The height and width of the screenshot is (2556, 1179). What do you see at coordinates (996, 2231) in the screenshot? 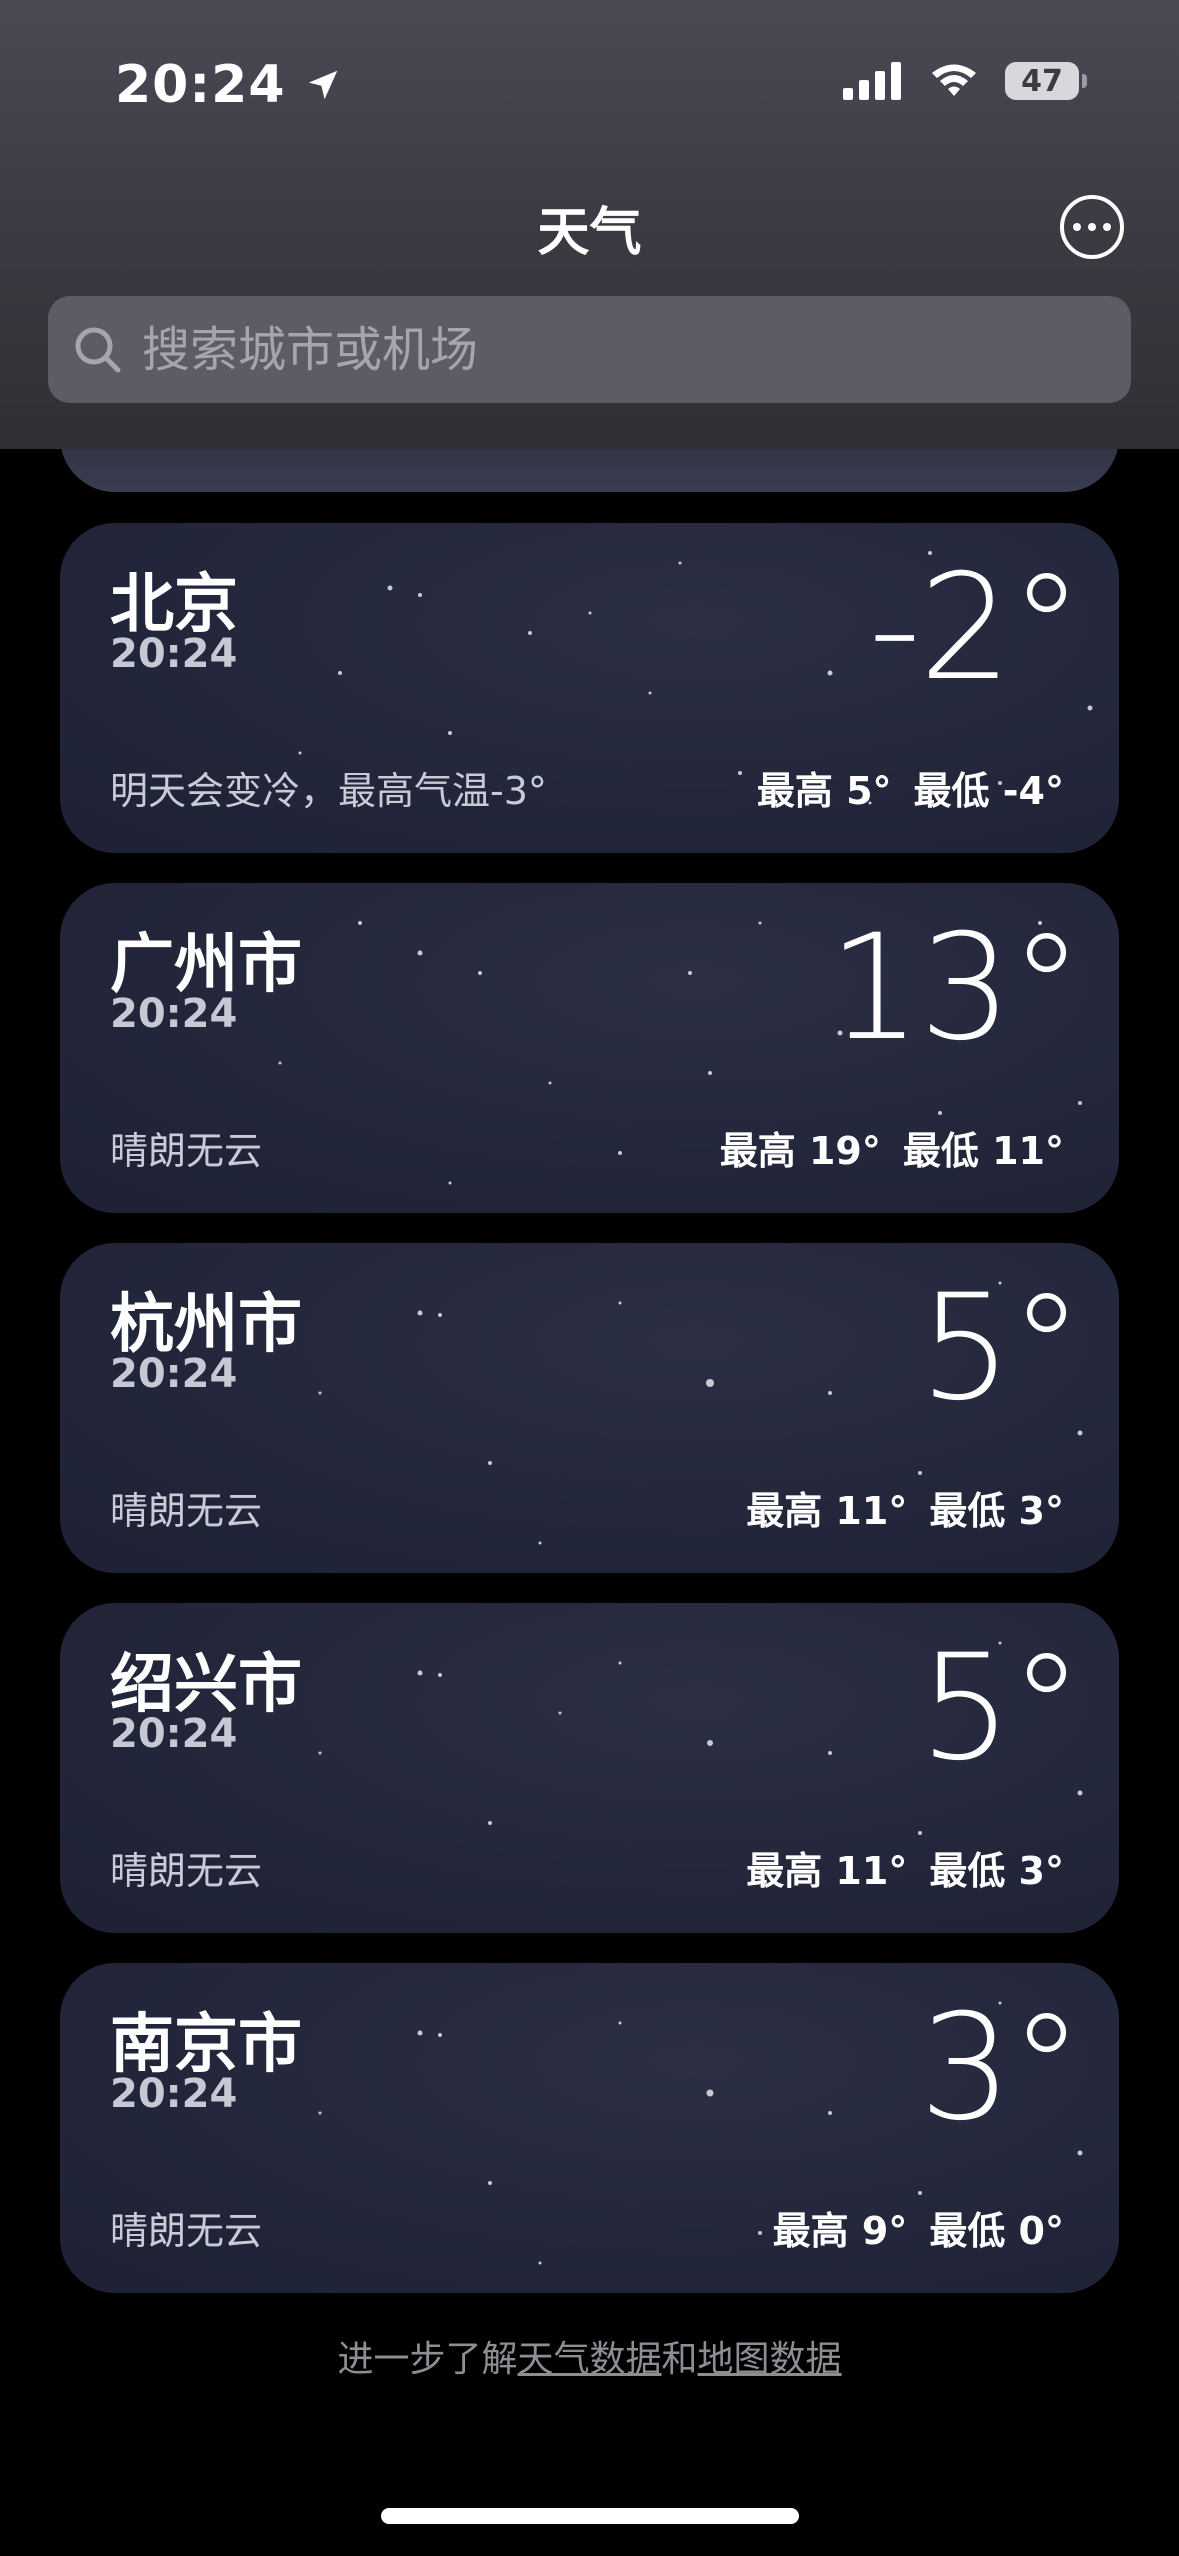
I see `low-temp: 最低 0°` at bounding box center [996, 2231].